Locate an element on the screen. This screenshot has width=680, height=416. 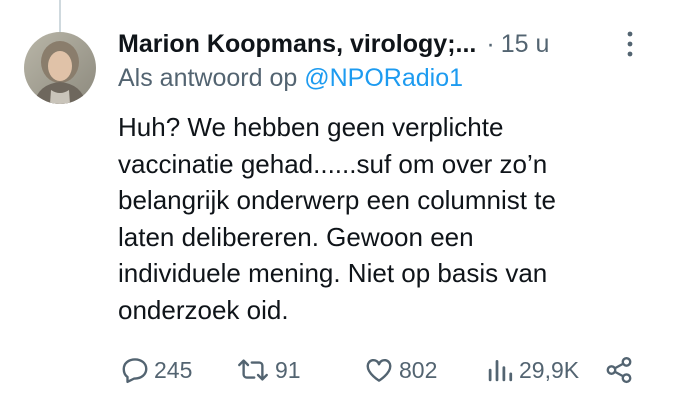
timestamp: 15 u is located at coordinates (525, 44).